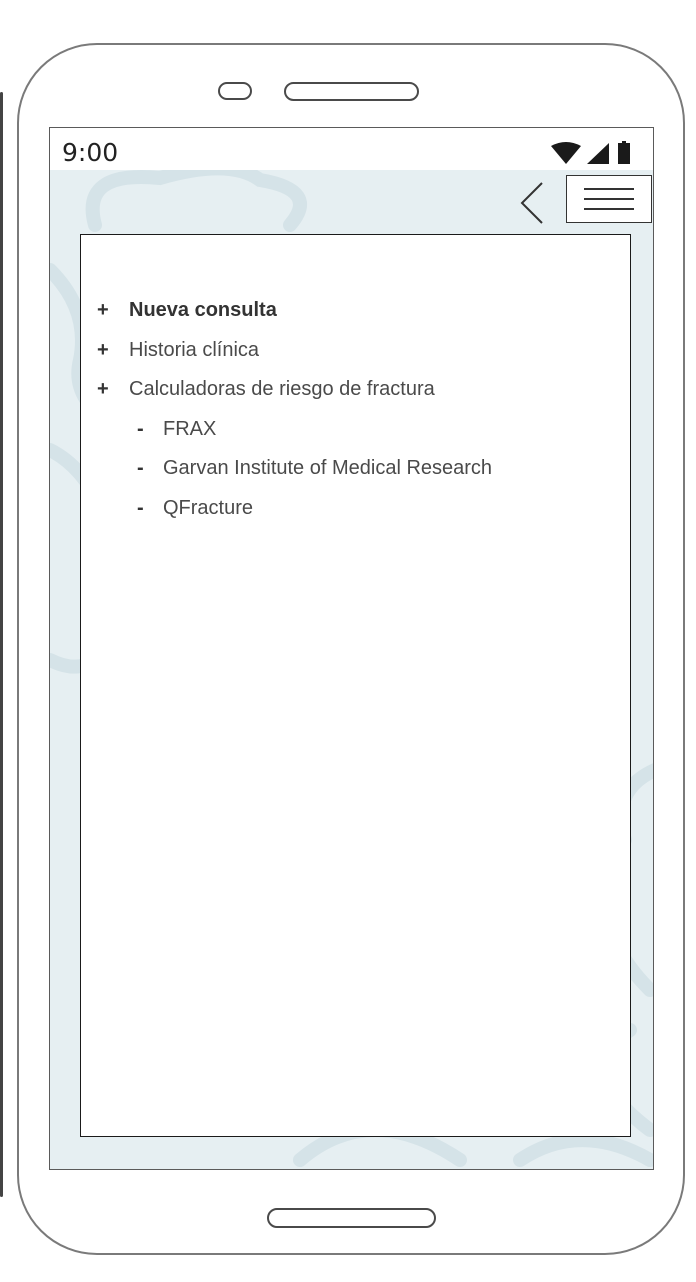 The width and height of the screenshot is (696, 1282). What do you see at coordinates (235, 91) in the screenshot?
I see `front-camera` at bounding box center [235, 91].